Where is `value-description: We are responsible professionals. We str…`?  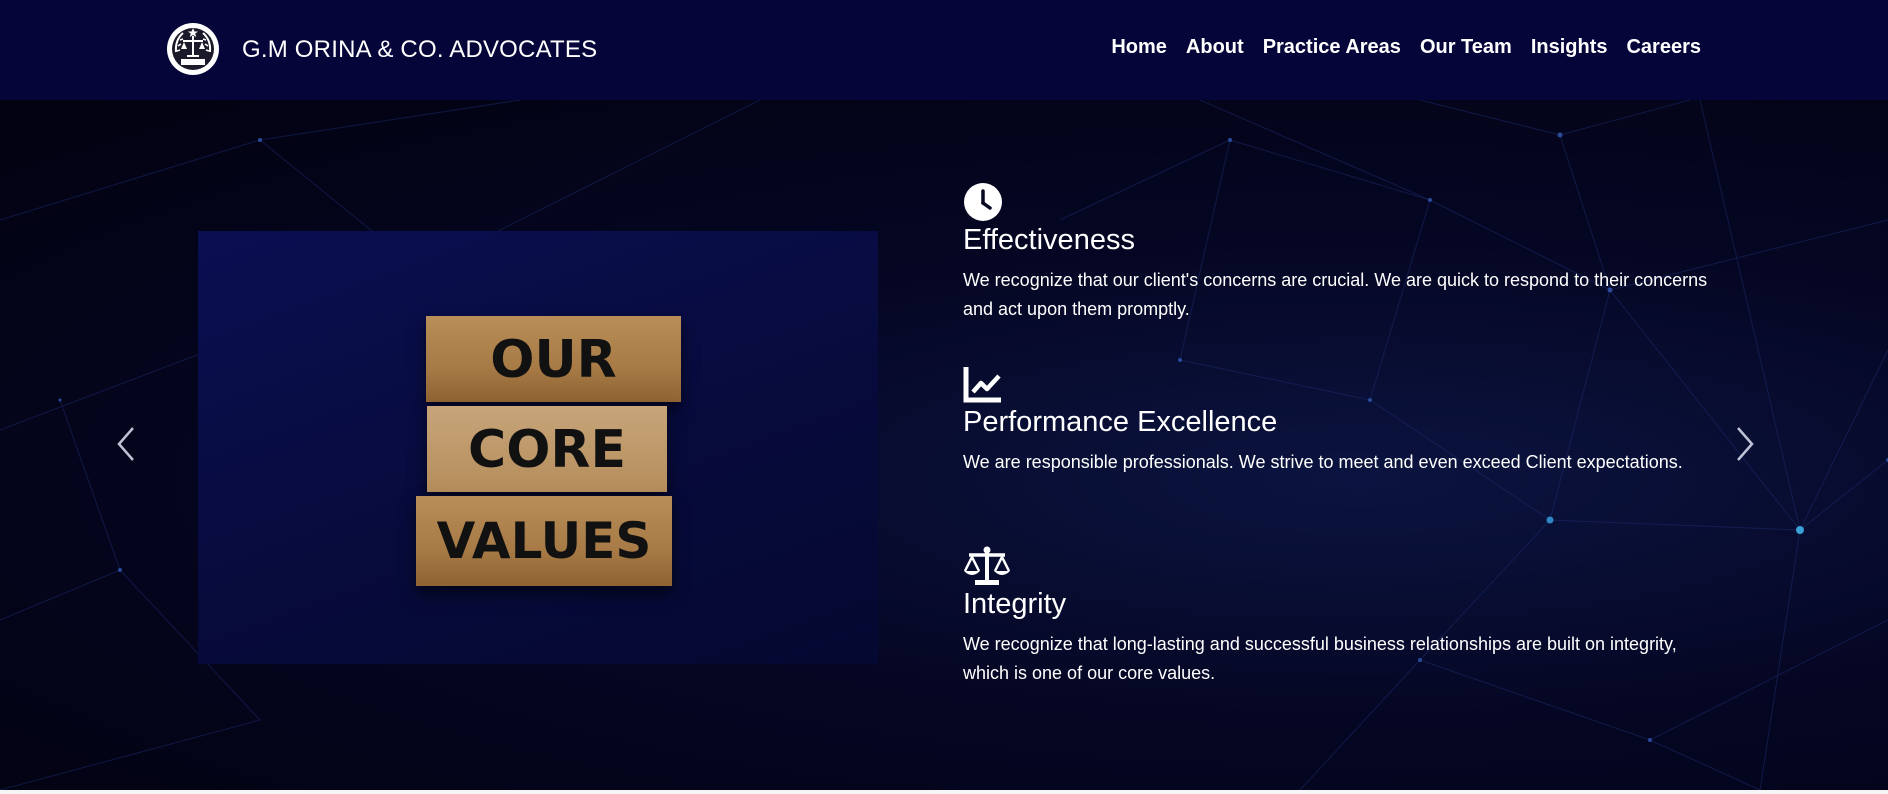
value-description: We are responsible professionals. We str… is located at coordinates (1323, 462).